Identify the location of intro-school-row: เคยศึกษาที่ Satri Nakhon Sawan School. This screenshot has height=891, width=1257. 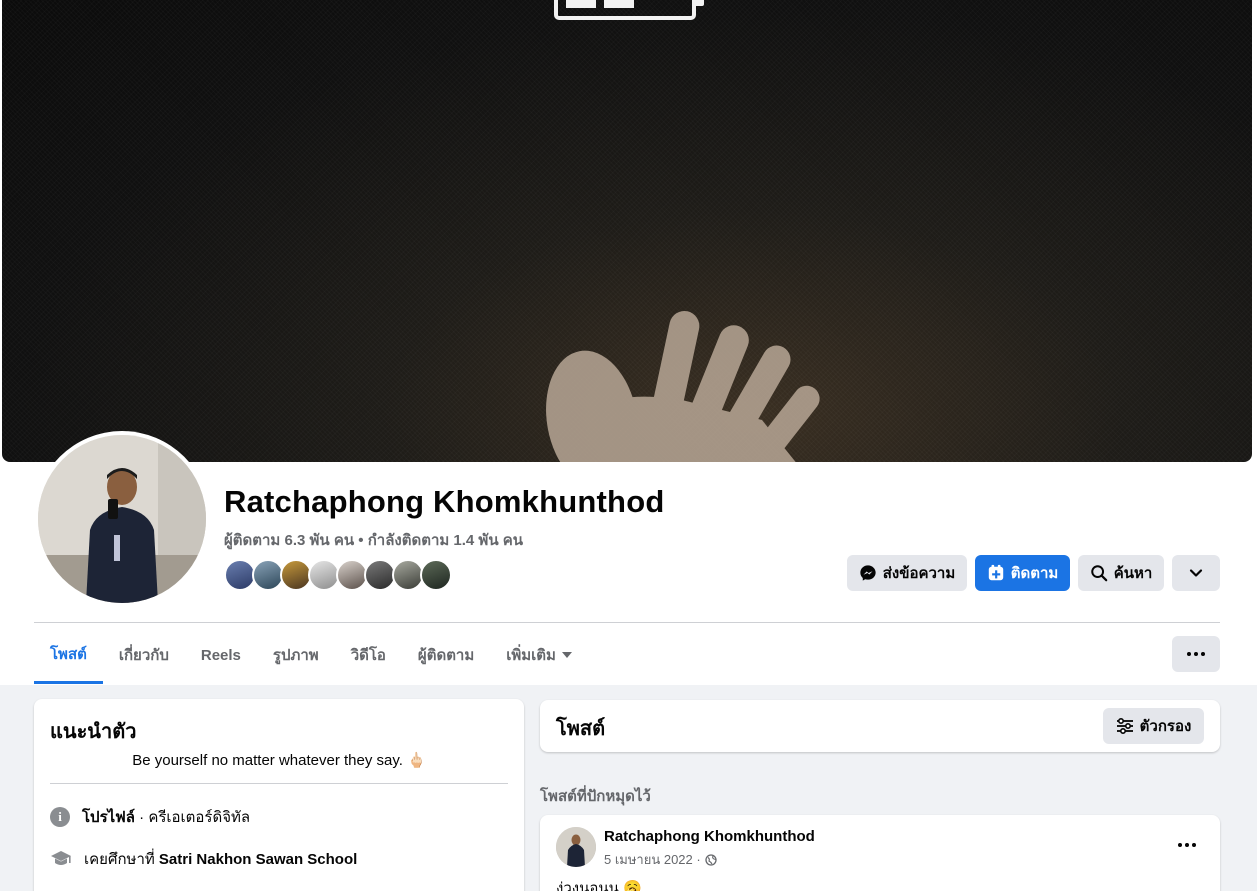
(203, 859).